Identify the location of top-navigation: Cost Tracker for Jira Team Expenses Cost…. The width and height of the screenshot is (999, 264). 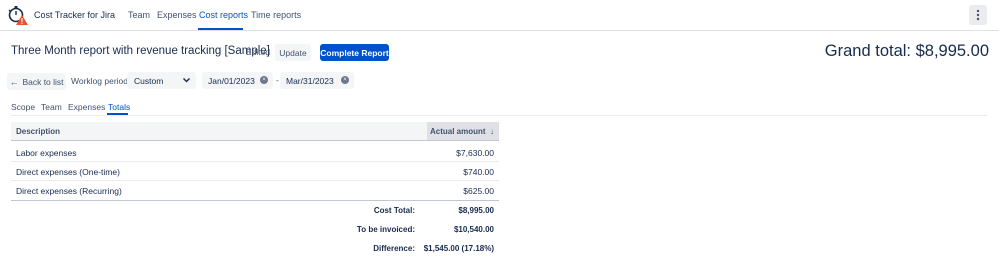
(499, 15).